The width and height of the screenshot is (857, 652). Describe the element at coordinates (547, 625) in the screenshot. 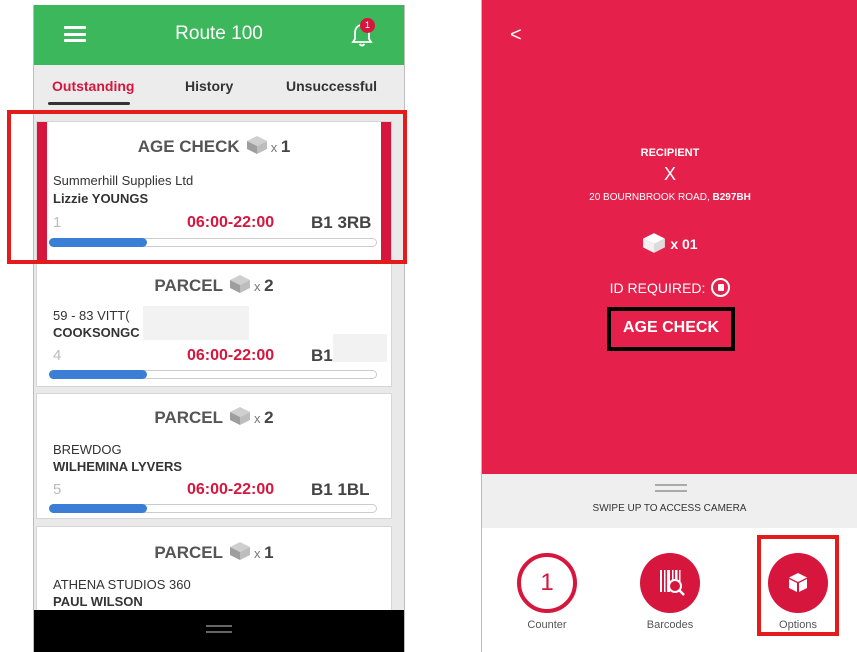

I see `counter-label: Counter` at that location.